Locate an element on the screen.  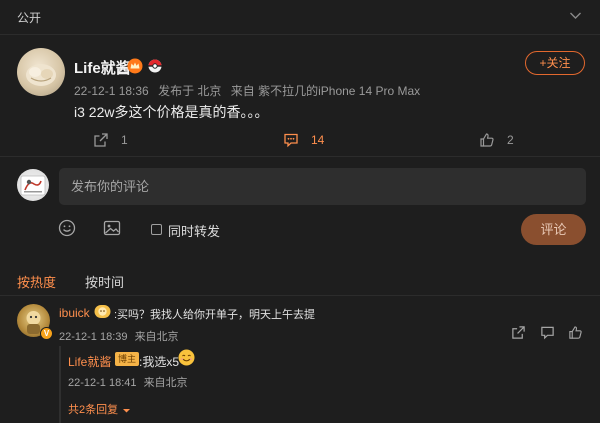
reply-time: 22-12-1 18:41 is located at coordinates (102, 383).